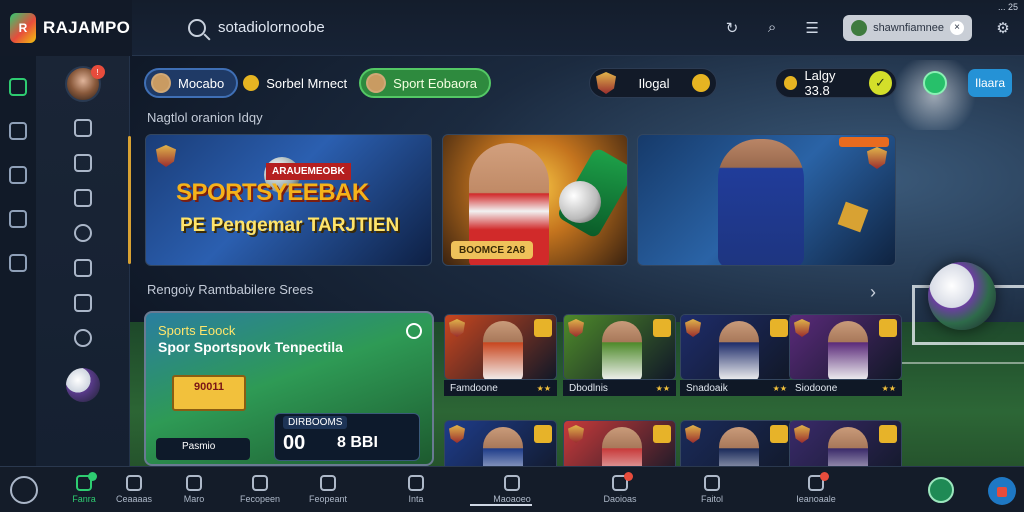 This screenshot has width=1024, height=512. Describe the element at coordinates (82, 198) in the screenshot. I see `sidebar-item-chart-icon` at that location.